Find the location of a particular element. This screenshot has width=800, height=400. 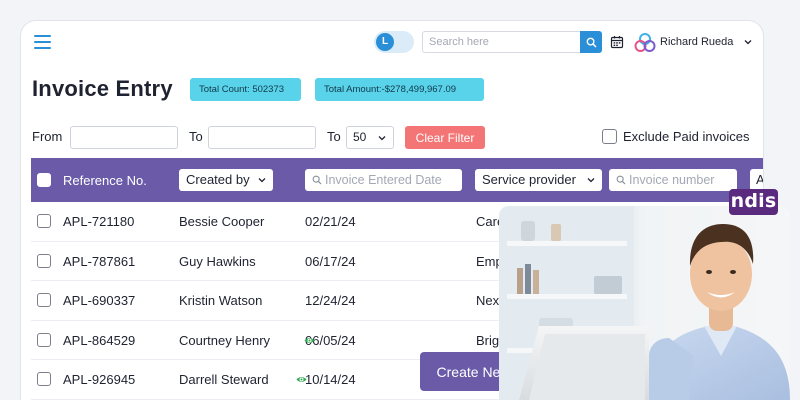

reference-cell: APL-721180 is located at coordinates (99, 221).